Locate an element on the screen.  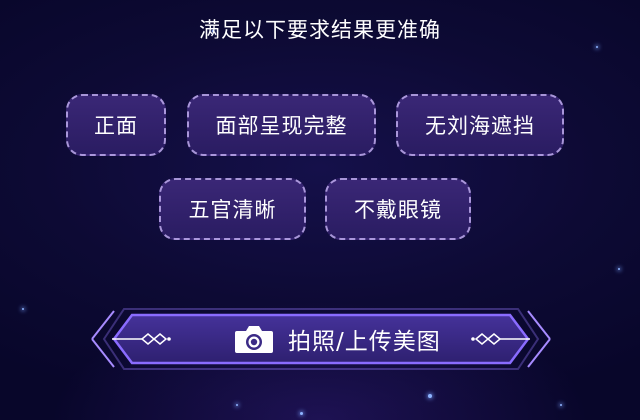
requirement-tag-no-glasses: 不戴眼镜 is located at coordinates (398, 209).